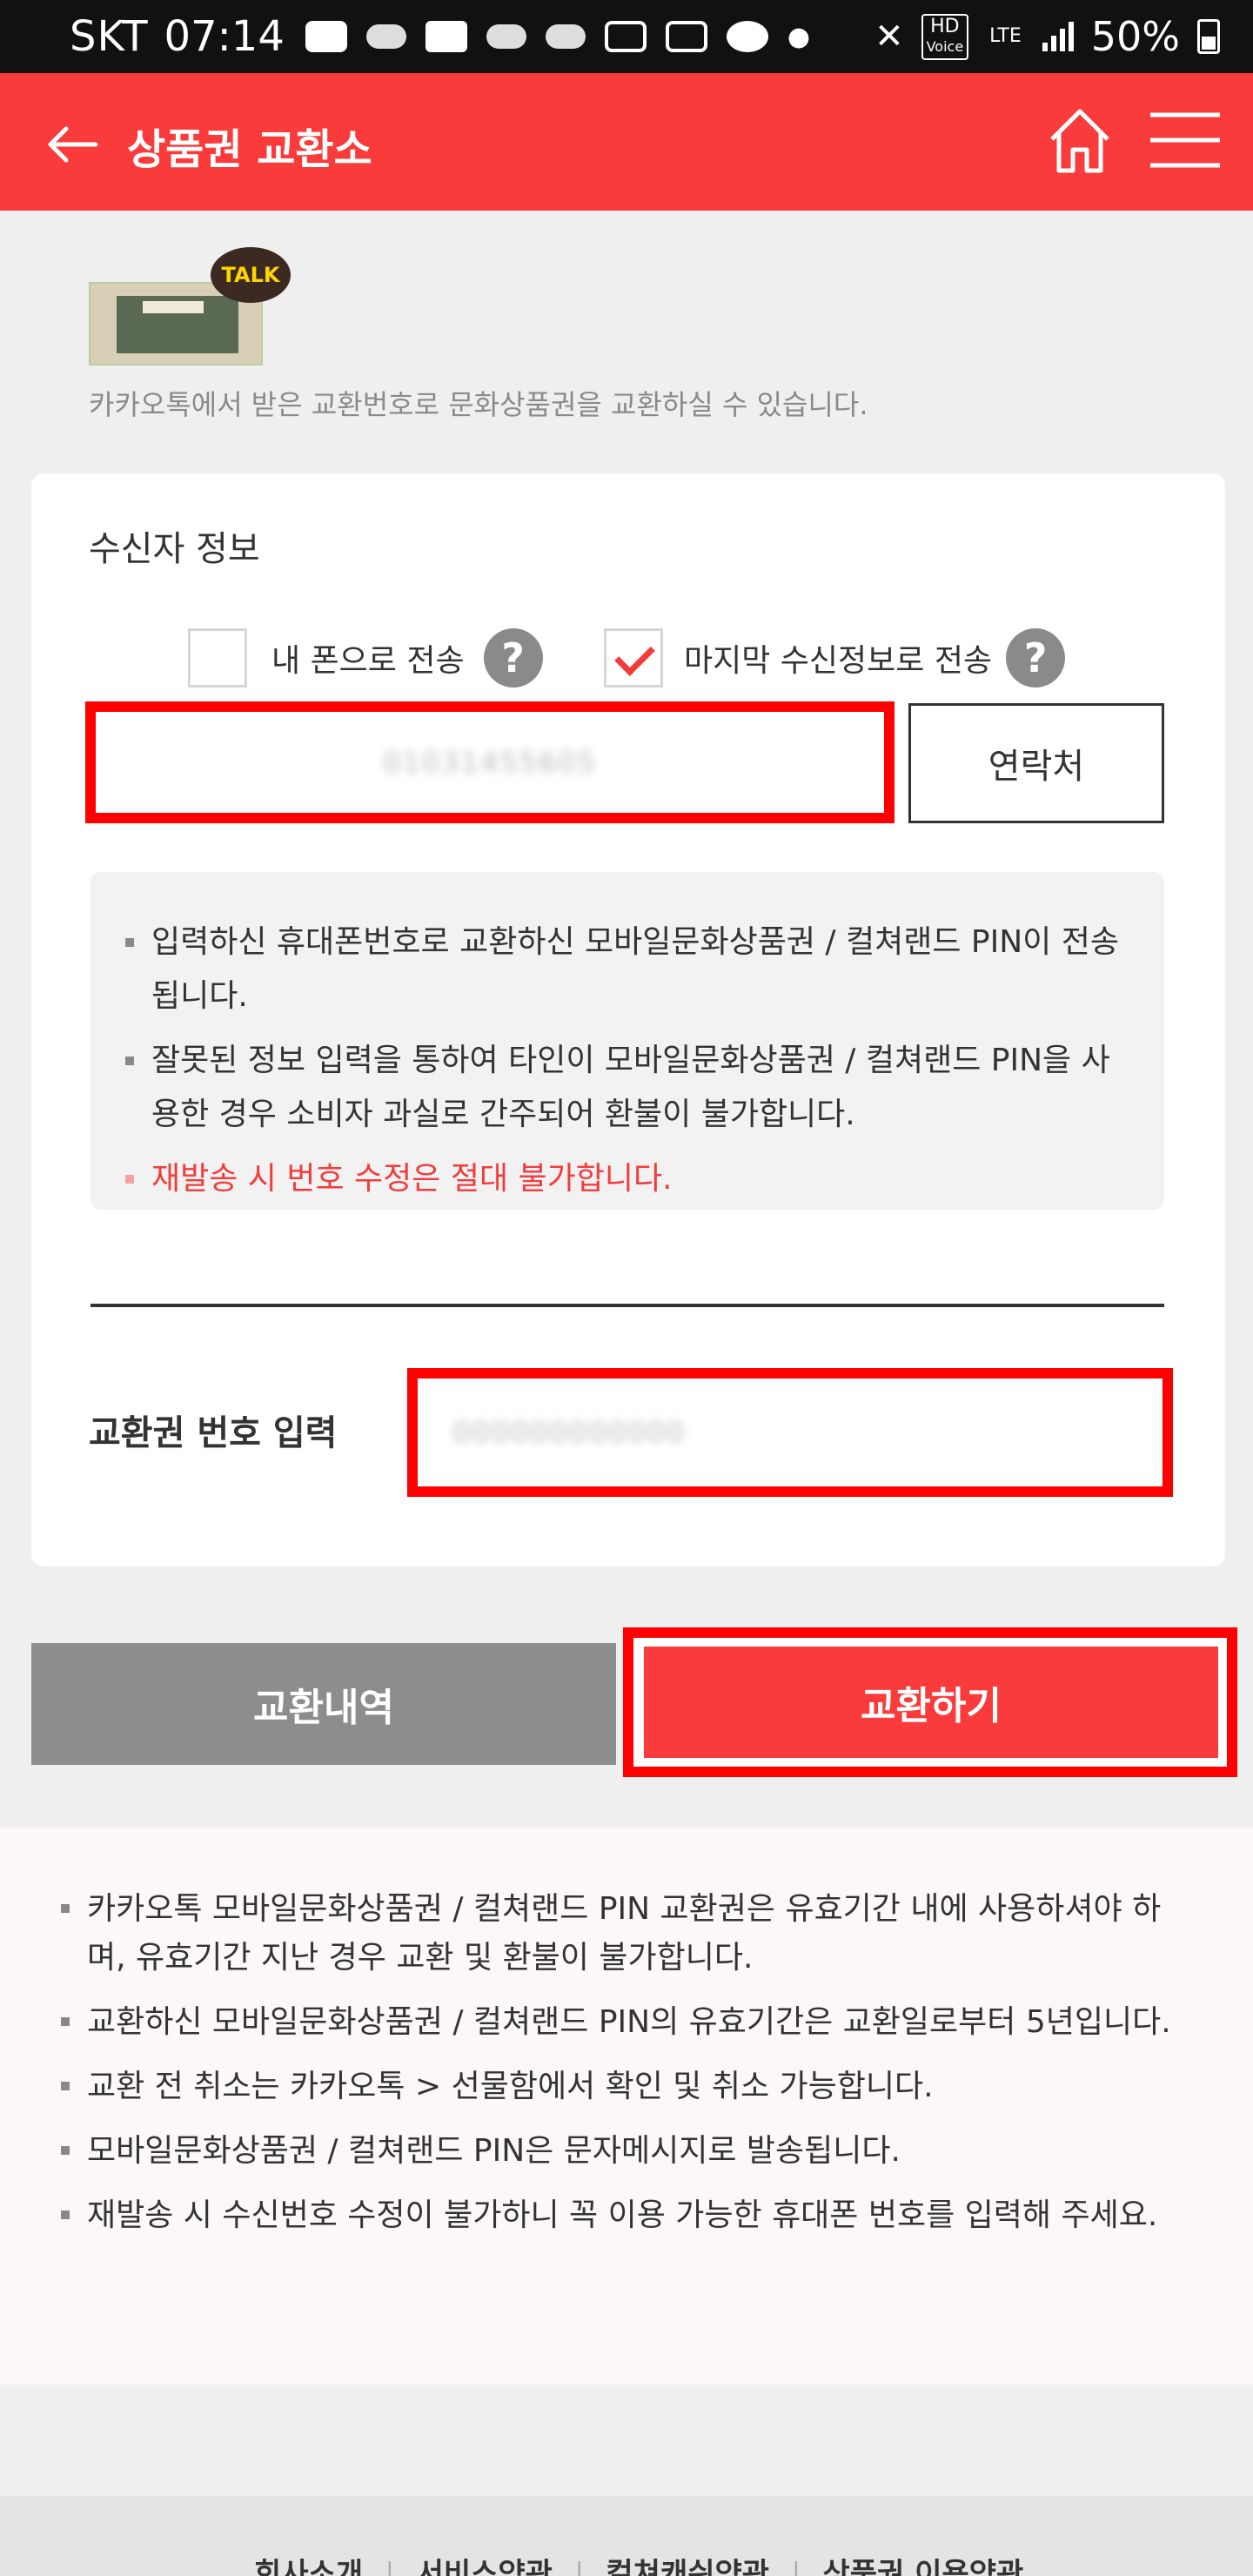 The image size is (1253, 2576). Describe the element at coordinates (747, 37) in the screenshot. I see `talk-bubble-icon` at that location.